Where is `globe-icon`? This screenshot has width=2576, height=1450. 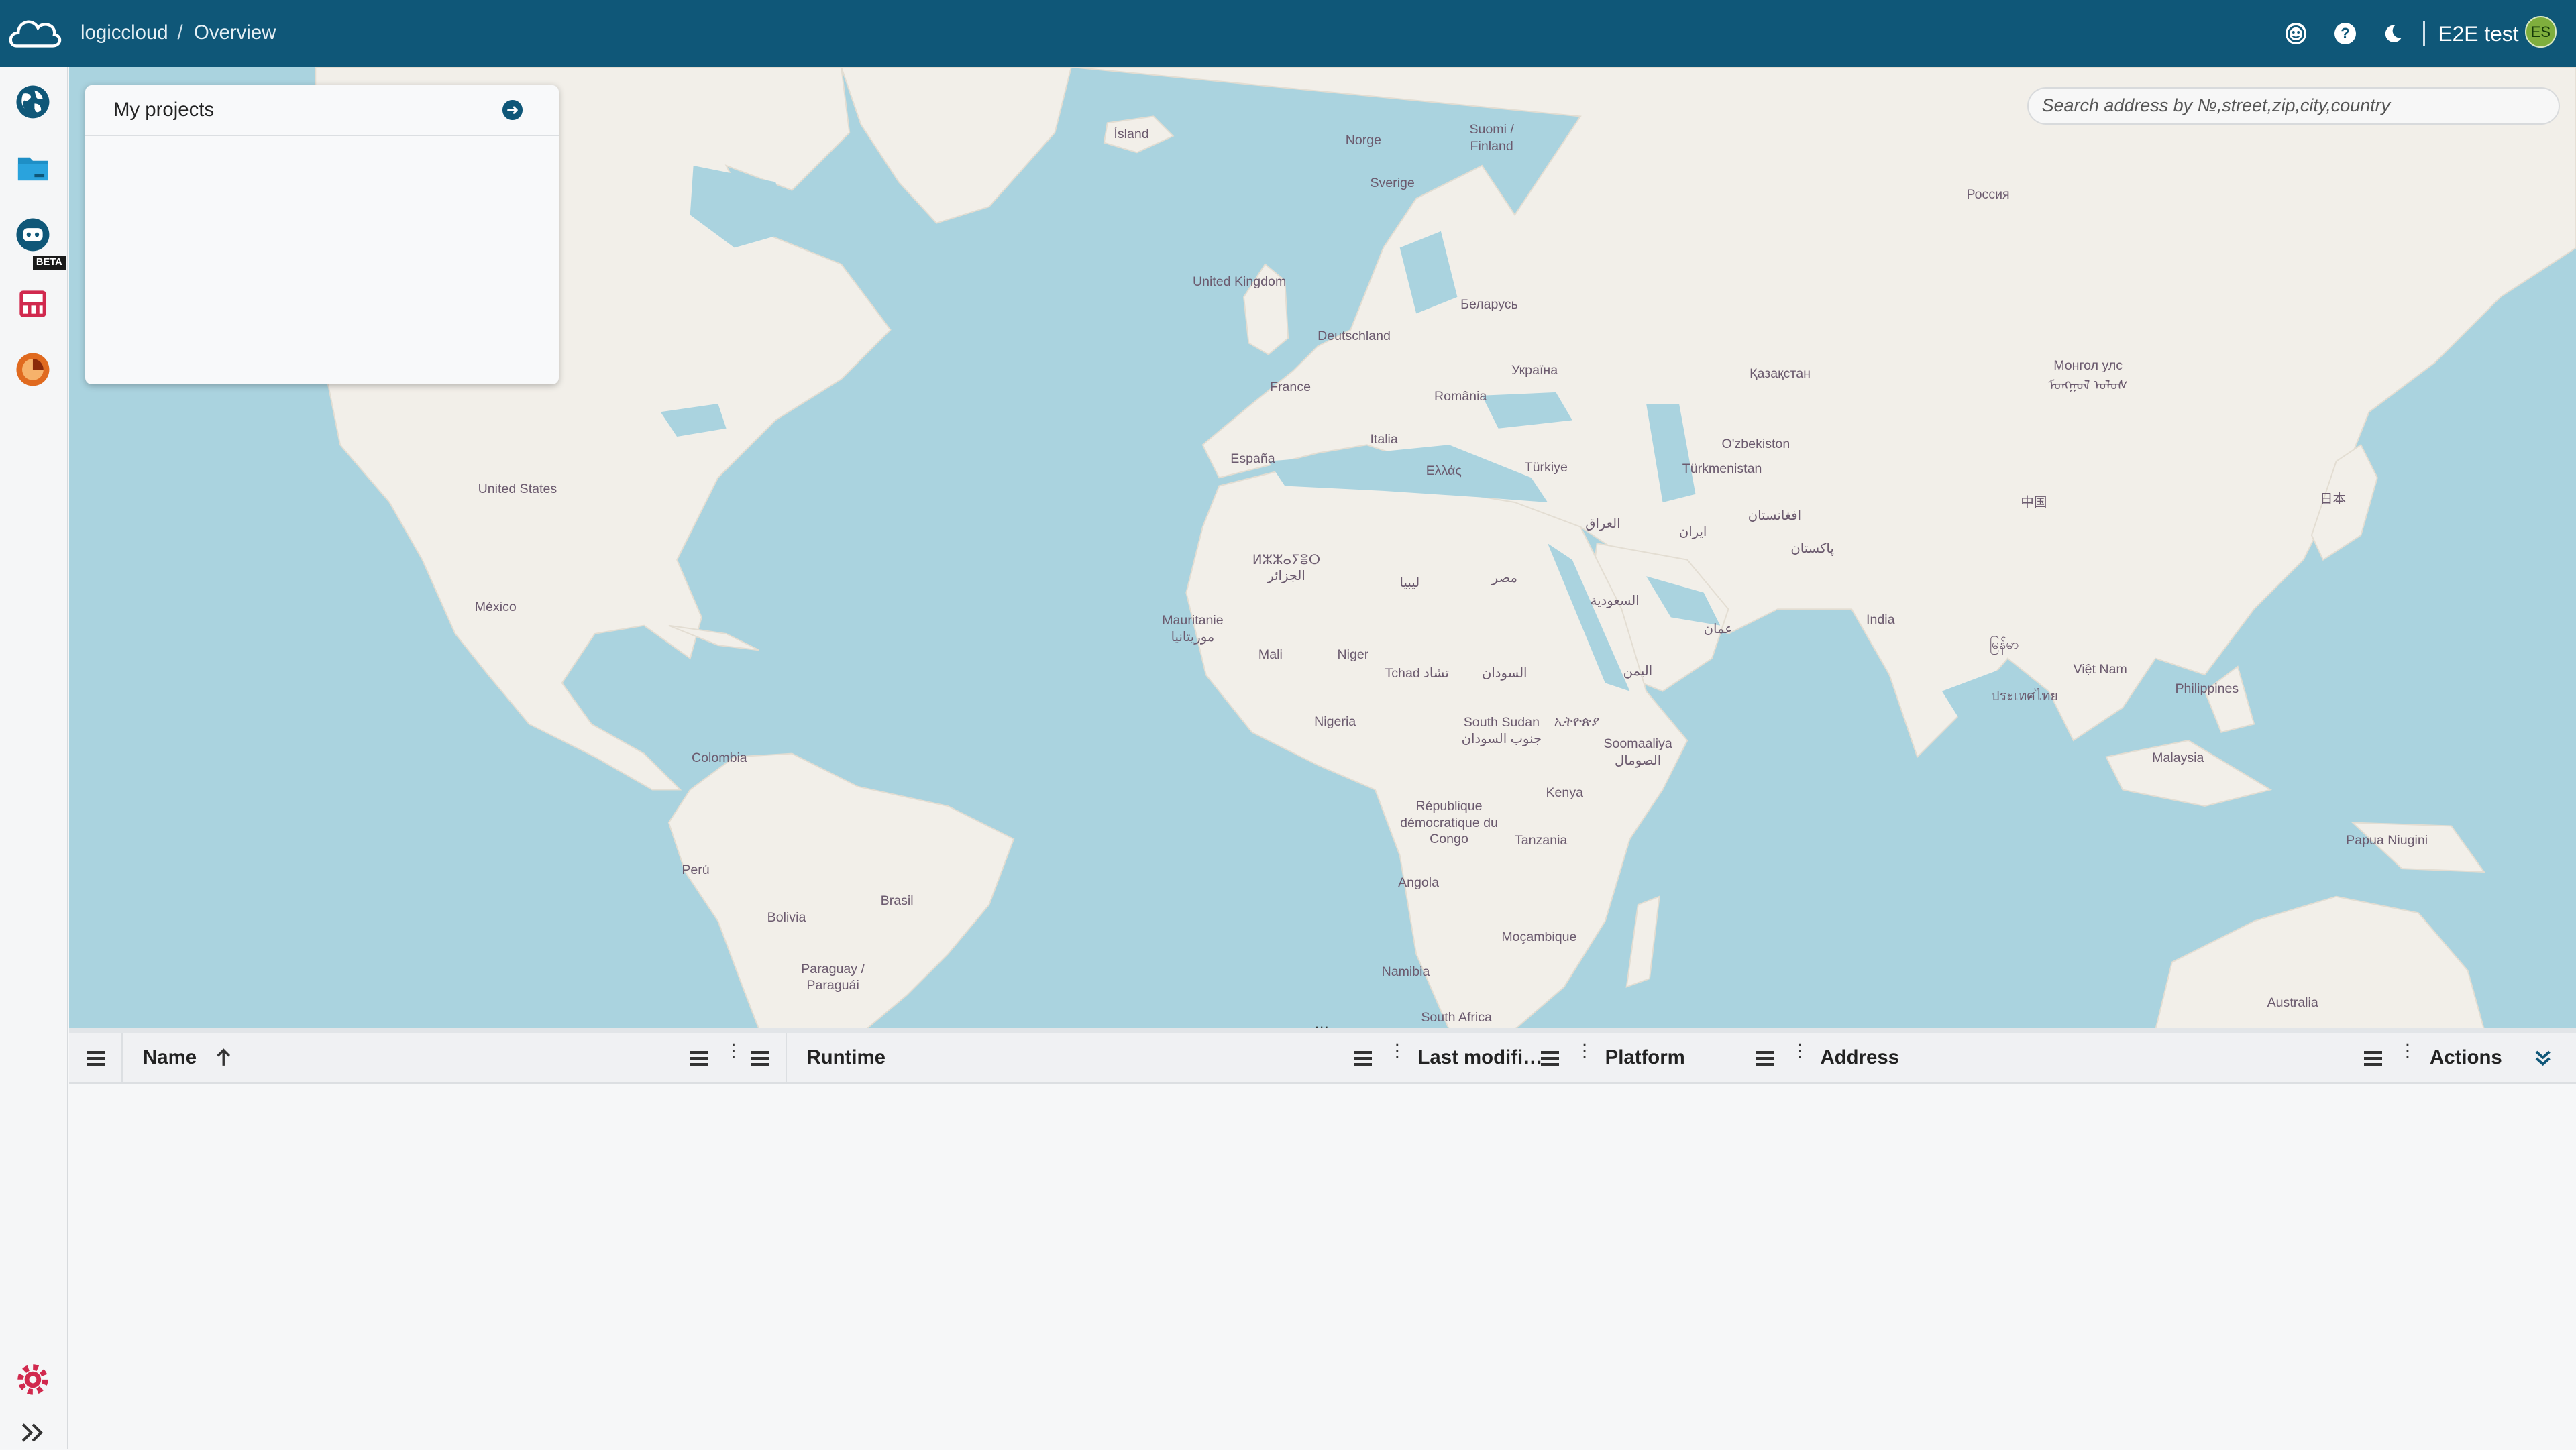
globe-icon is located at coordinates (33, 102).